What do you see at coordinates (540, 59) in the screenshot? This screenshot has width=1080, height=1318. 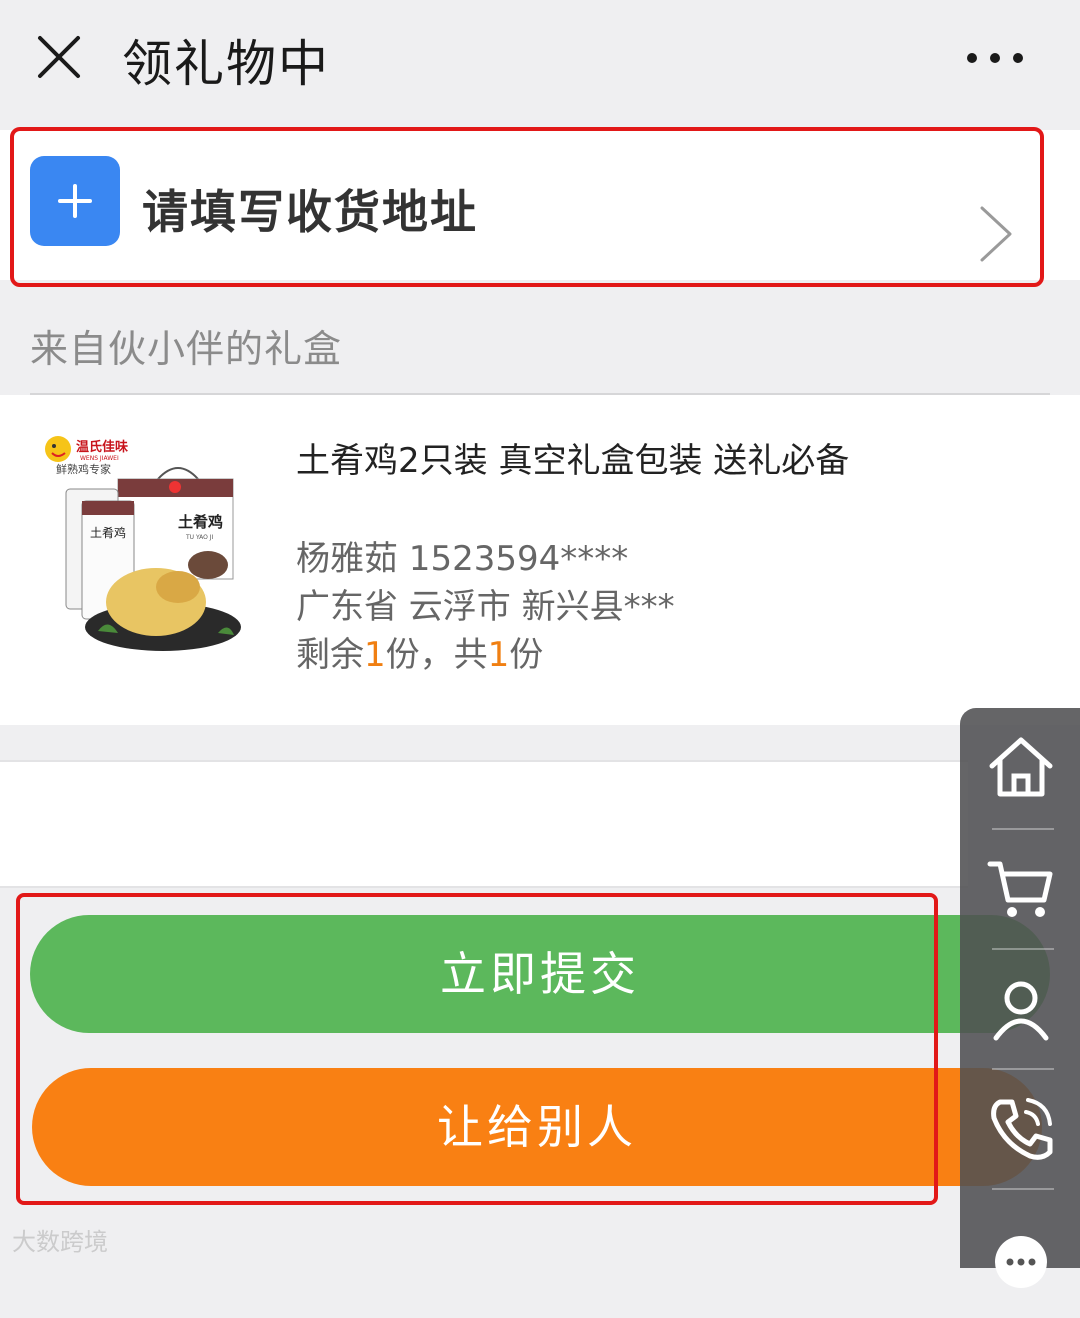 I see `header-bar: 领礼物中` at bounding box center [540, 59].